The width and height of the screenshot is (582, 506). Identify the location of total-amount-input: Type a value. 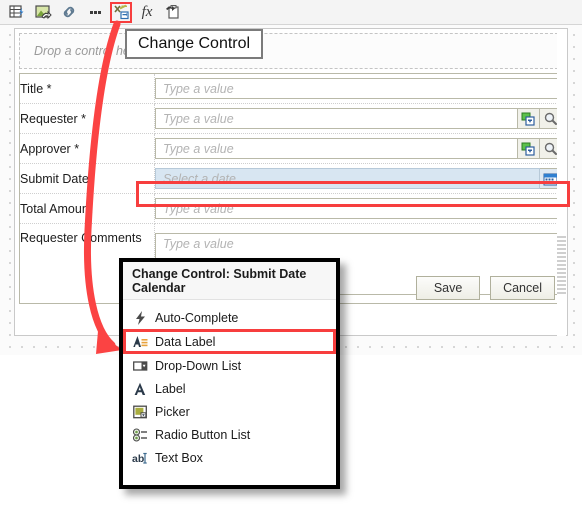
(358, 208).